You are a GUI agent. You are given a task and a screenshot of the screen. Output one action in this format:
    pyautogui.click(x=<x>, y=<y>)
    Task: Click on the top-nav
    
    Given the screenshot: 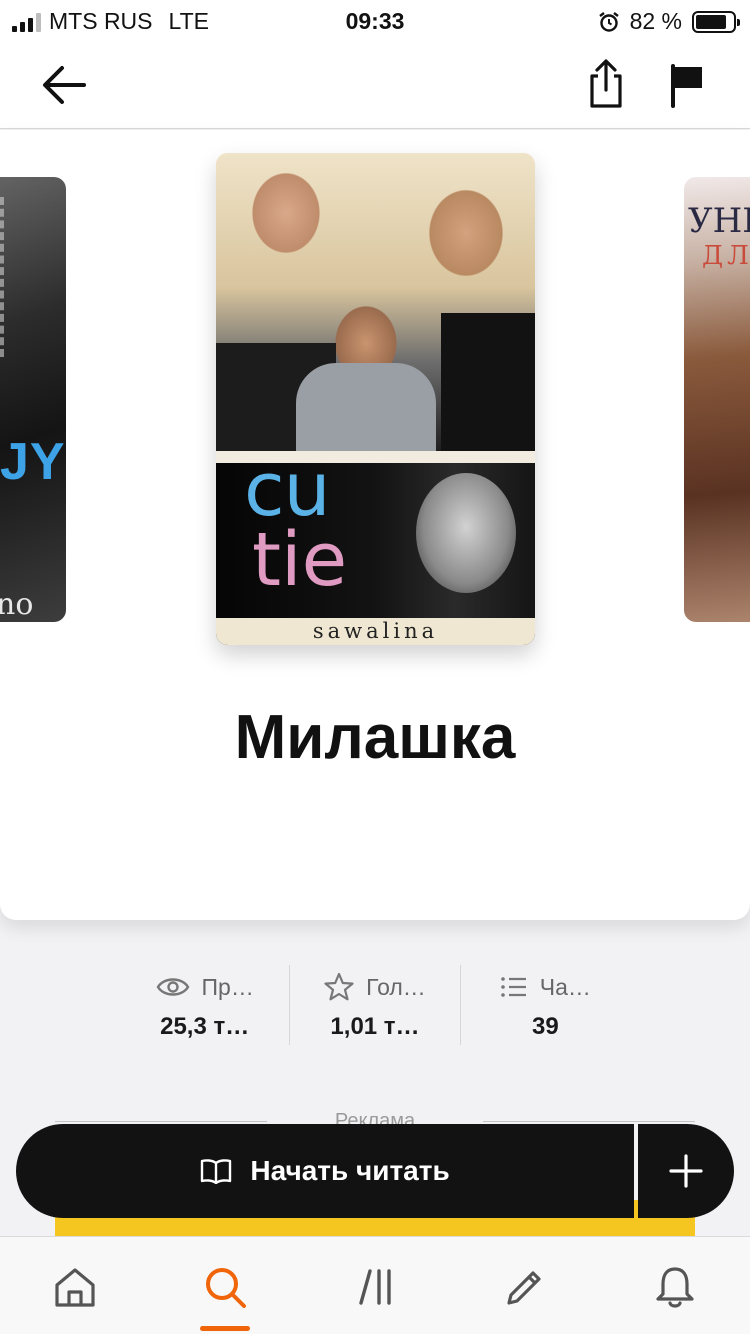 What is the action you would take?
    pyautogui.click(x=375, y=85)
    